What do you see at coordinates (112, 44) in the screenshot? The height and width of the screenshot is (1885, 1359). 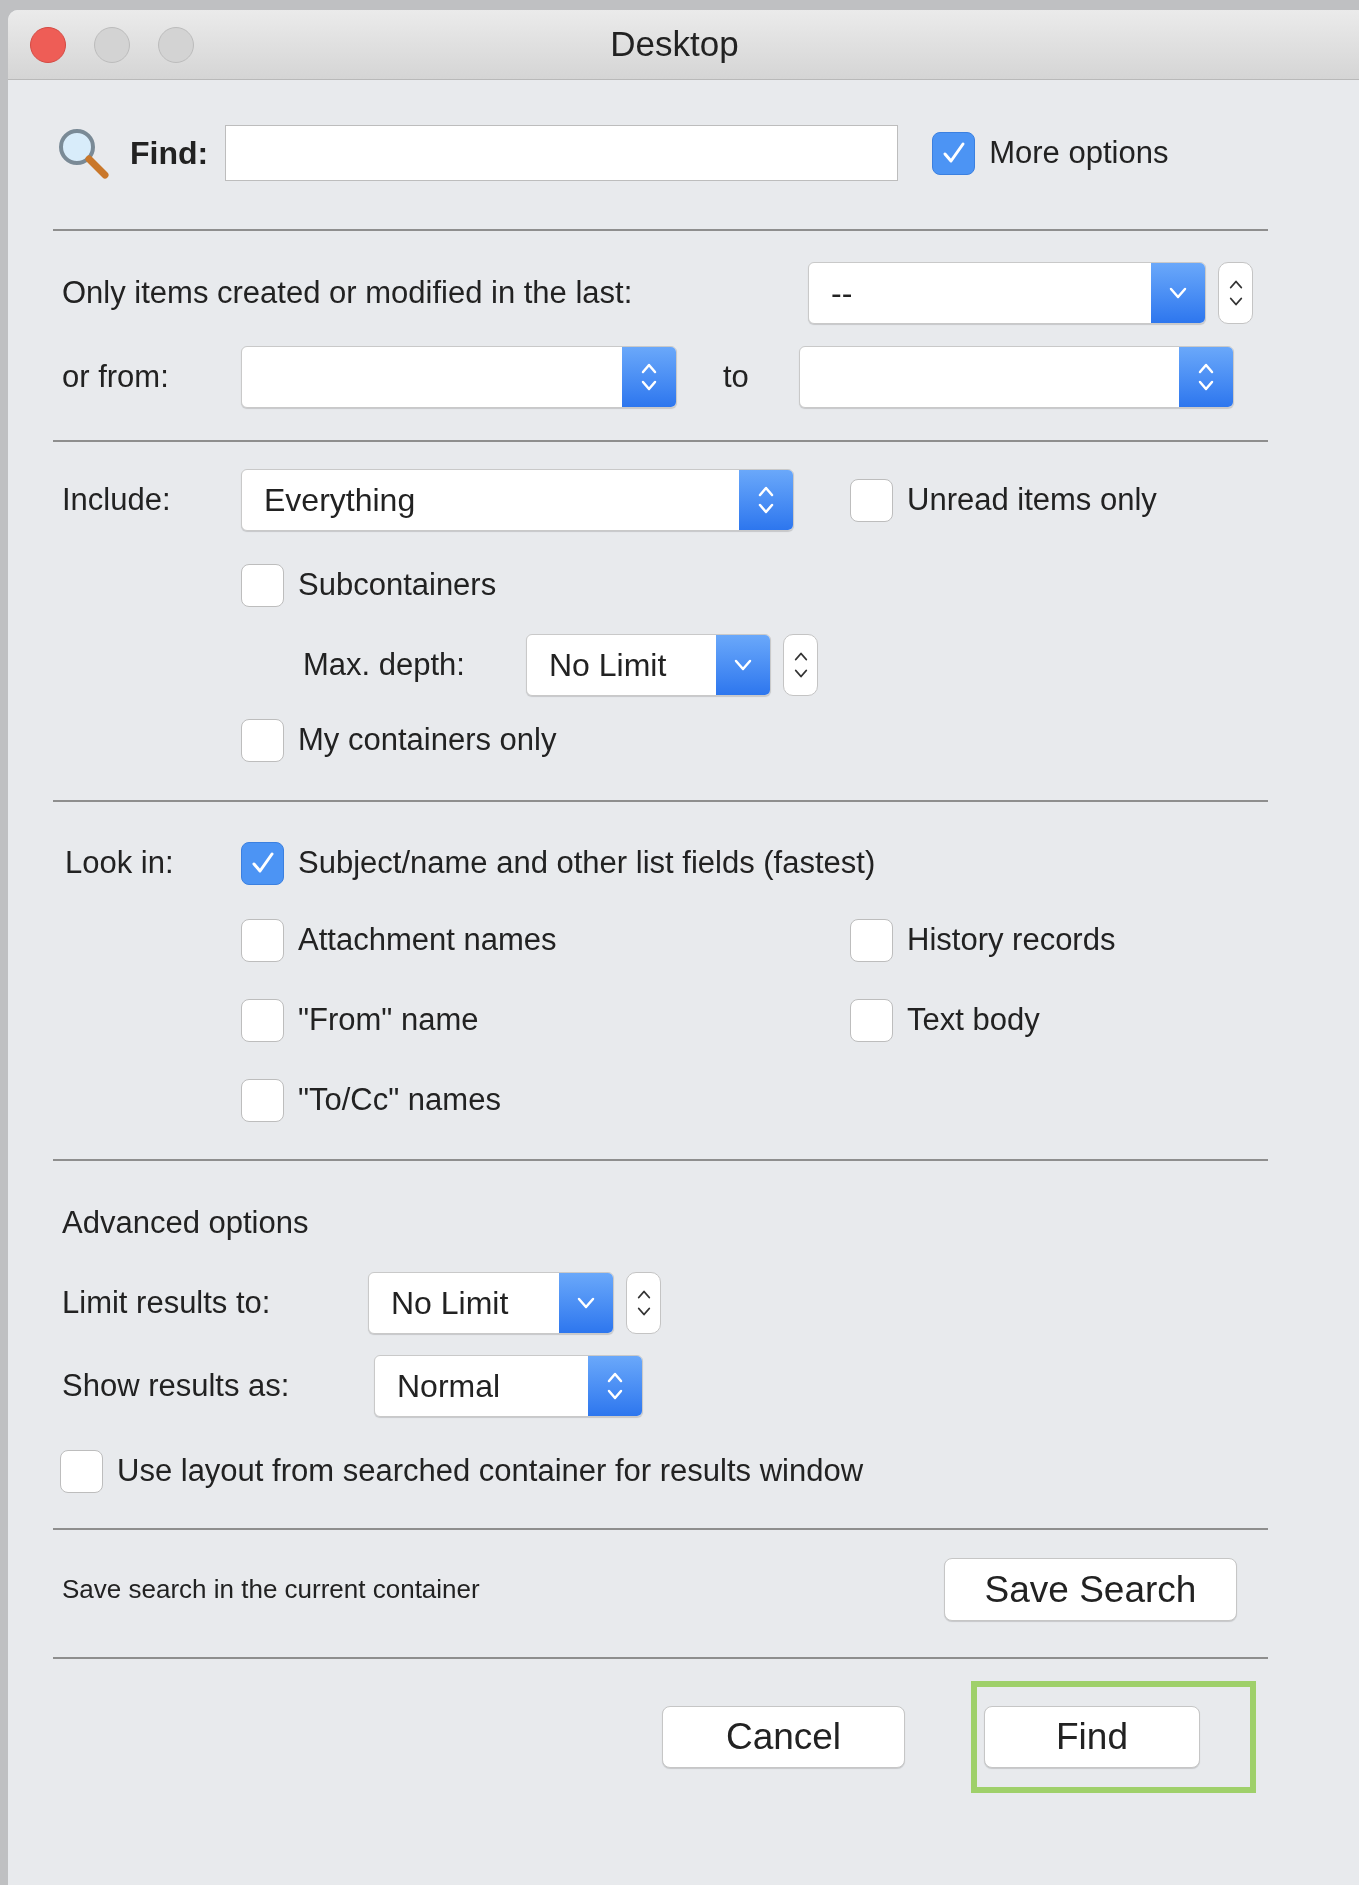 I see `minimize-button` at bounding box center [112, 44].